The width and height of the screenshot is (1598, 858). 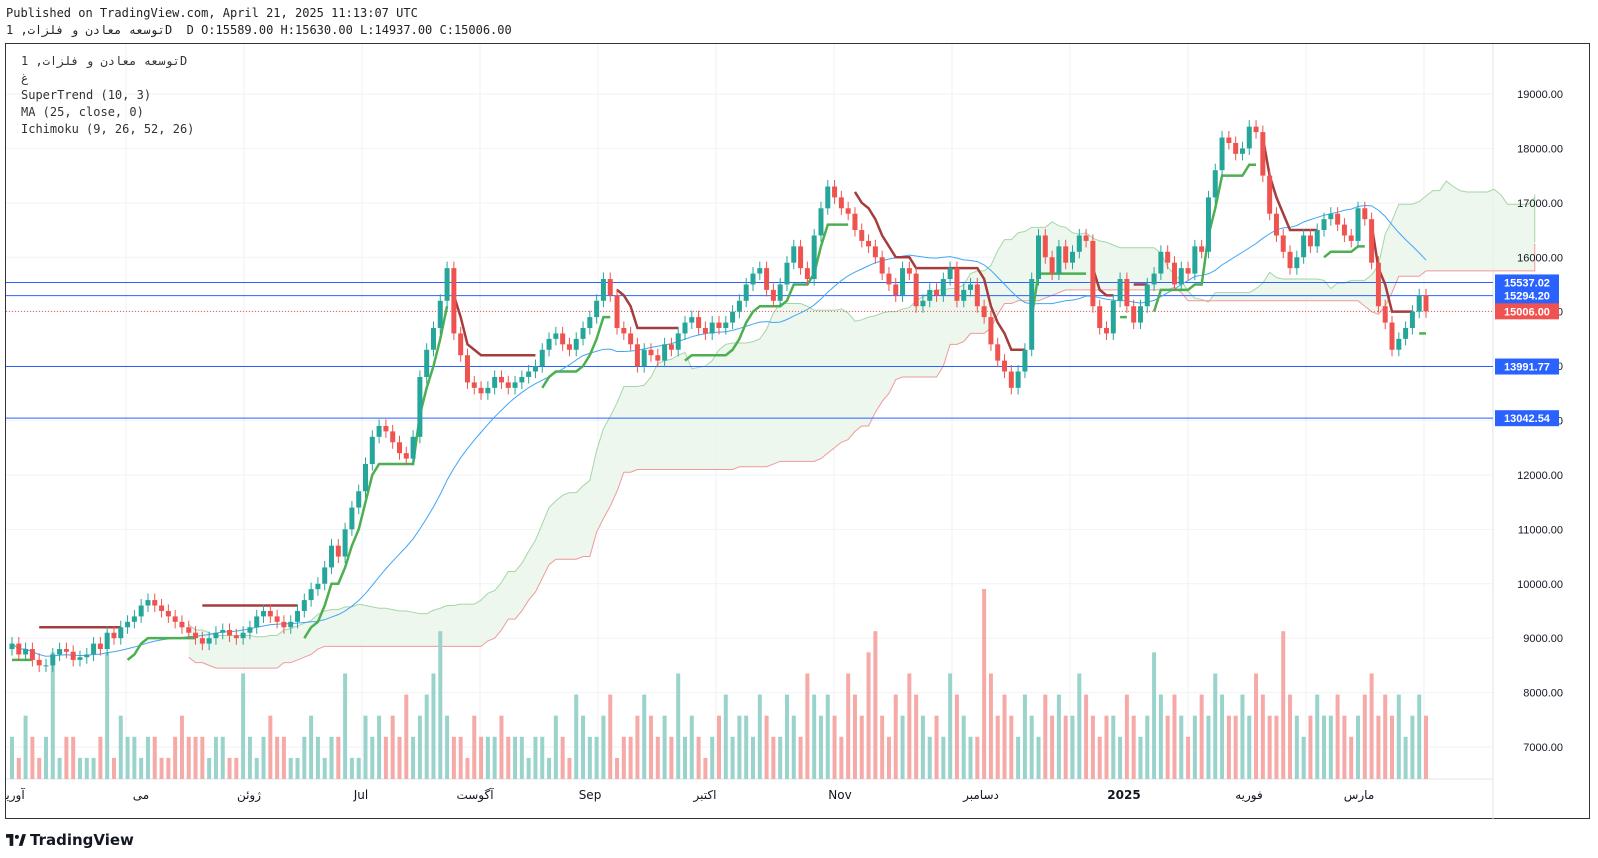 I want to click on tradingview-logo: TradingView, so click(x=70, y=840).